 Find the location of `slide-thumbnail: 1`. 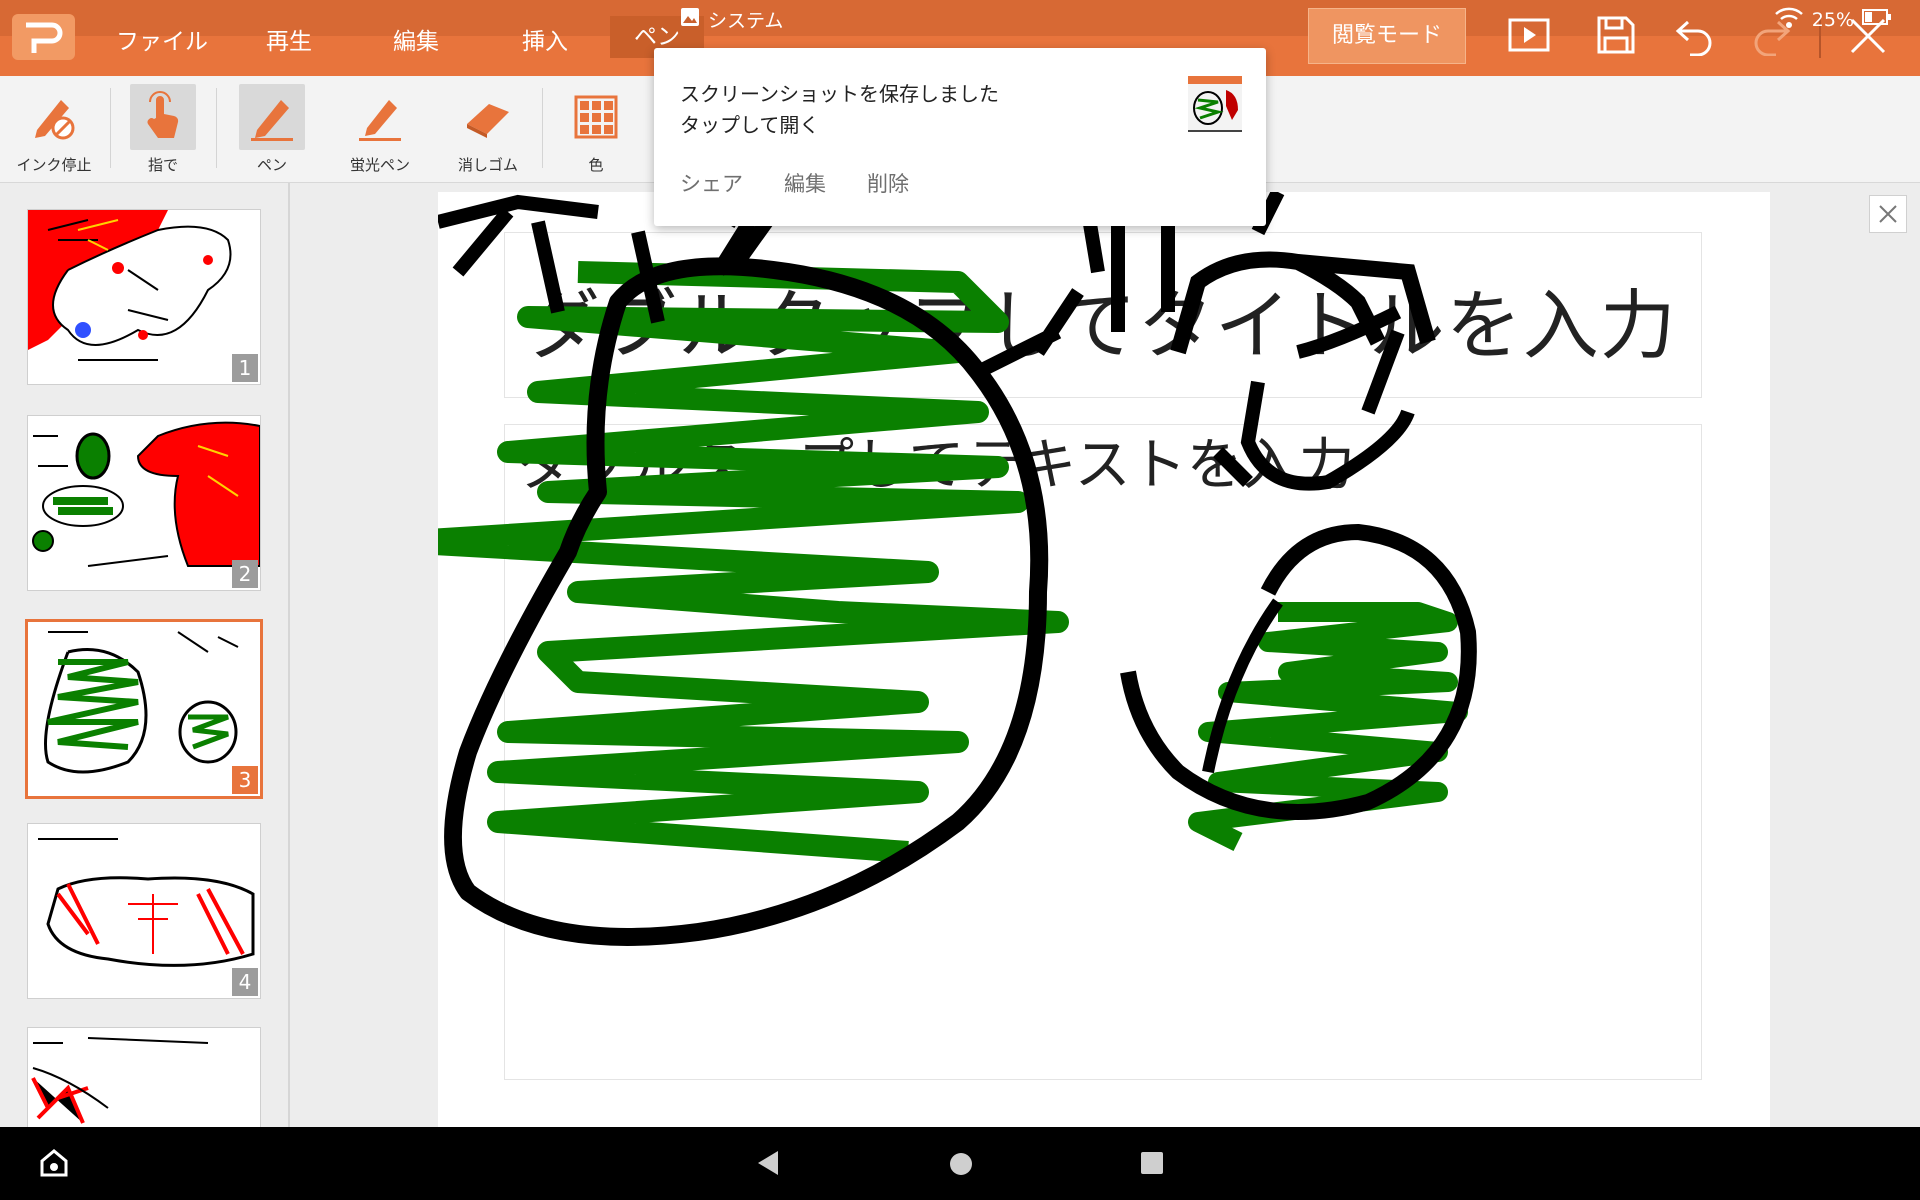

slide-thumbnail: 1 is located at coordinates (144, 297).